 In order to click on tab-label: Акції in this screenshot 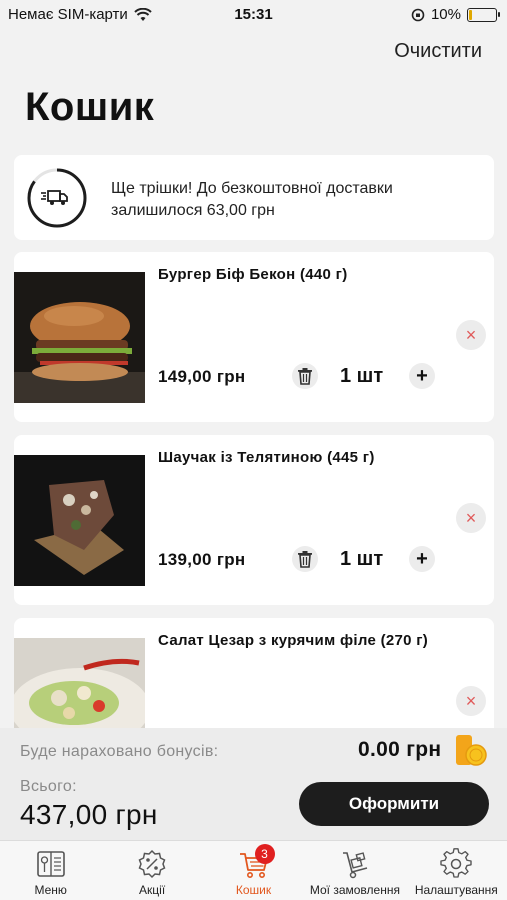, I will do `click(152, 890)`.